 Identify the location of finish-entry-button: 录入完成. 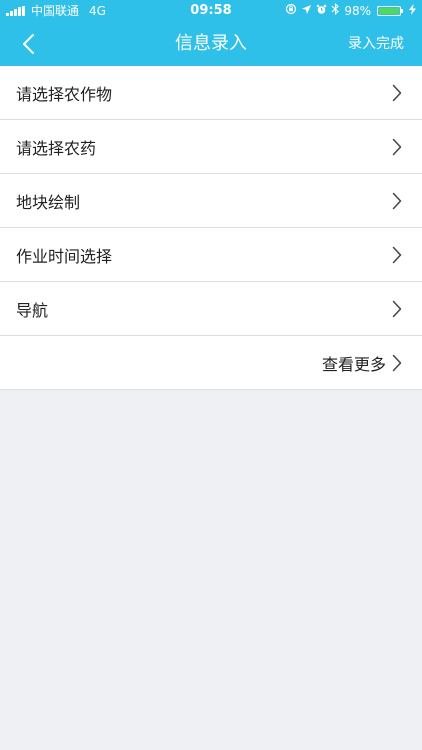
(376, 44).